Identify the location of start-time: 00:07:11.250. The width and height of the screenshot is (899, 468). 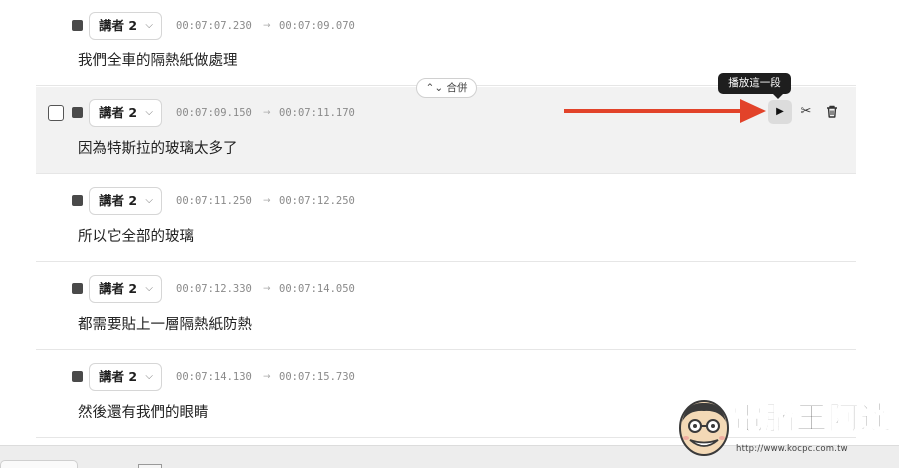
(214, 201).